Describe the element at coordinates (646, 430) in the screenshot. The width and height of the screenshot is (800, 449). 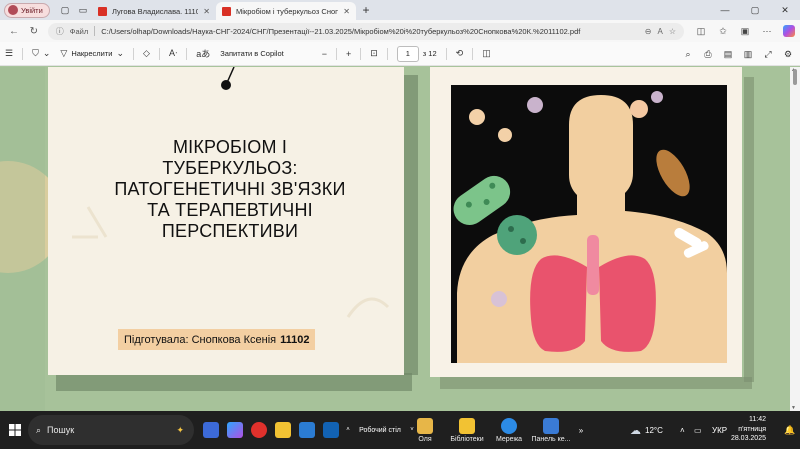
I see `weather-widget: ☁ 12°C` at that location.